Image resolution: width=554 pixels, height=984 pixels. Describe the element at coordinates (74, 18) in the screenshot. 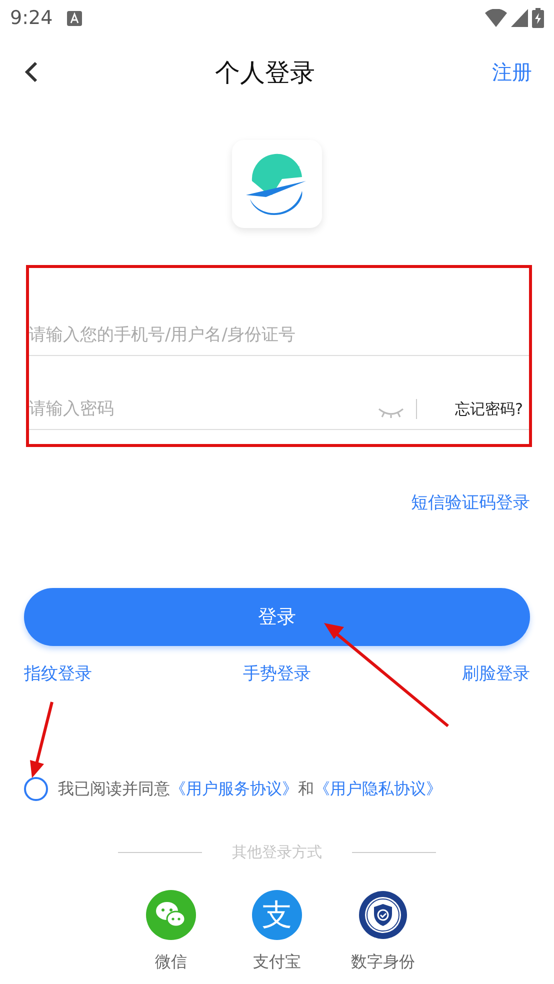

I see `notification-icon` at that location.